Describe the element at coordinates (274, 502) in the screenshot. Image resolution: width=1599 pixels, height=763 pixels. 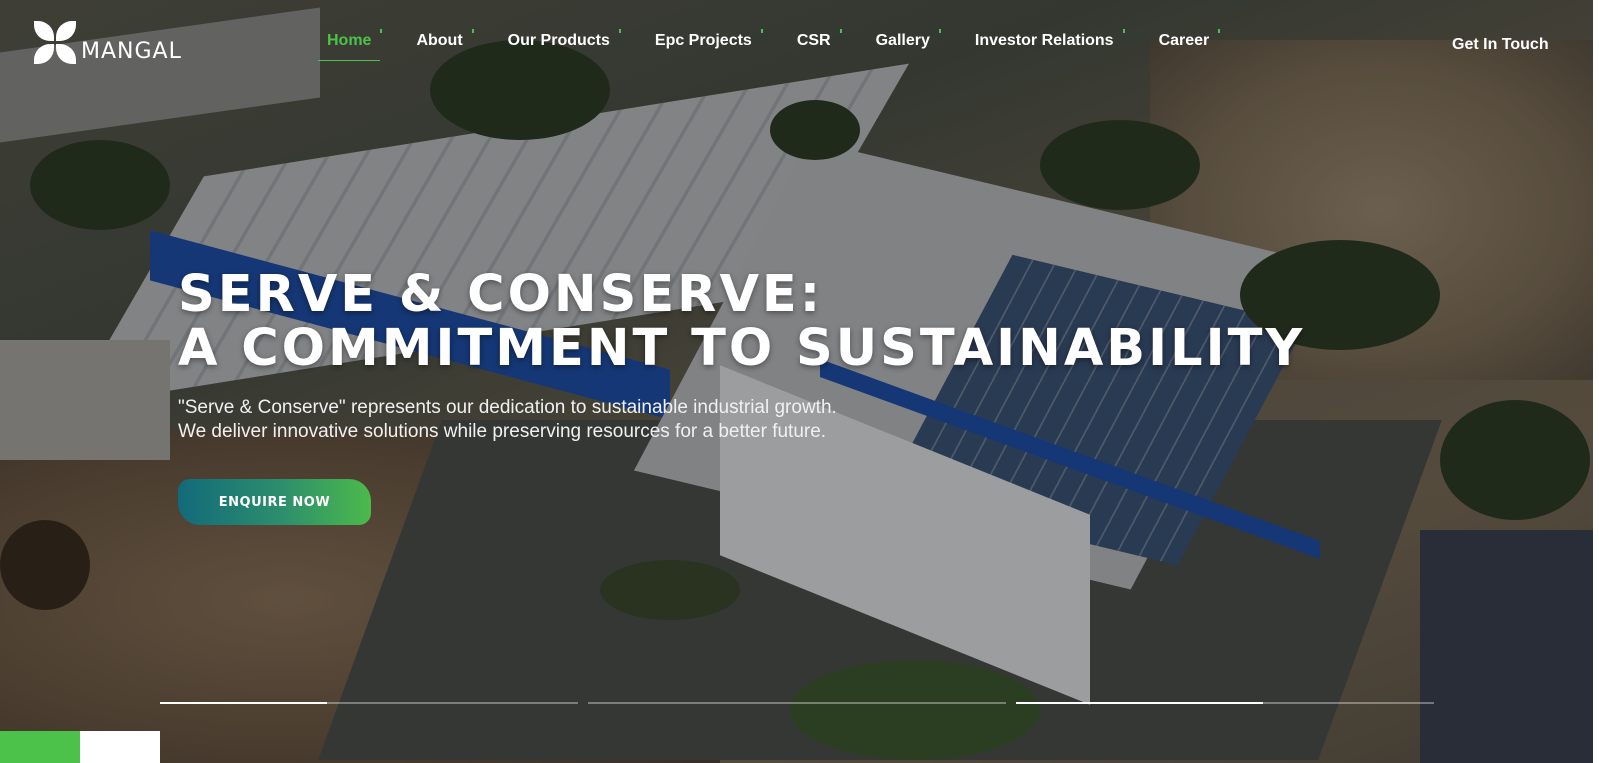
I see `enquire-now-button: ENQUIRE NOW` at that location.